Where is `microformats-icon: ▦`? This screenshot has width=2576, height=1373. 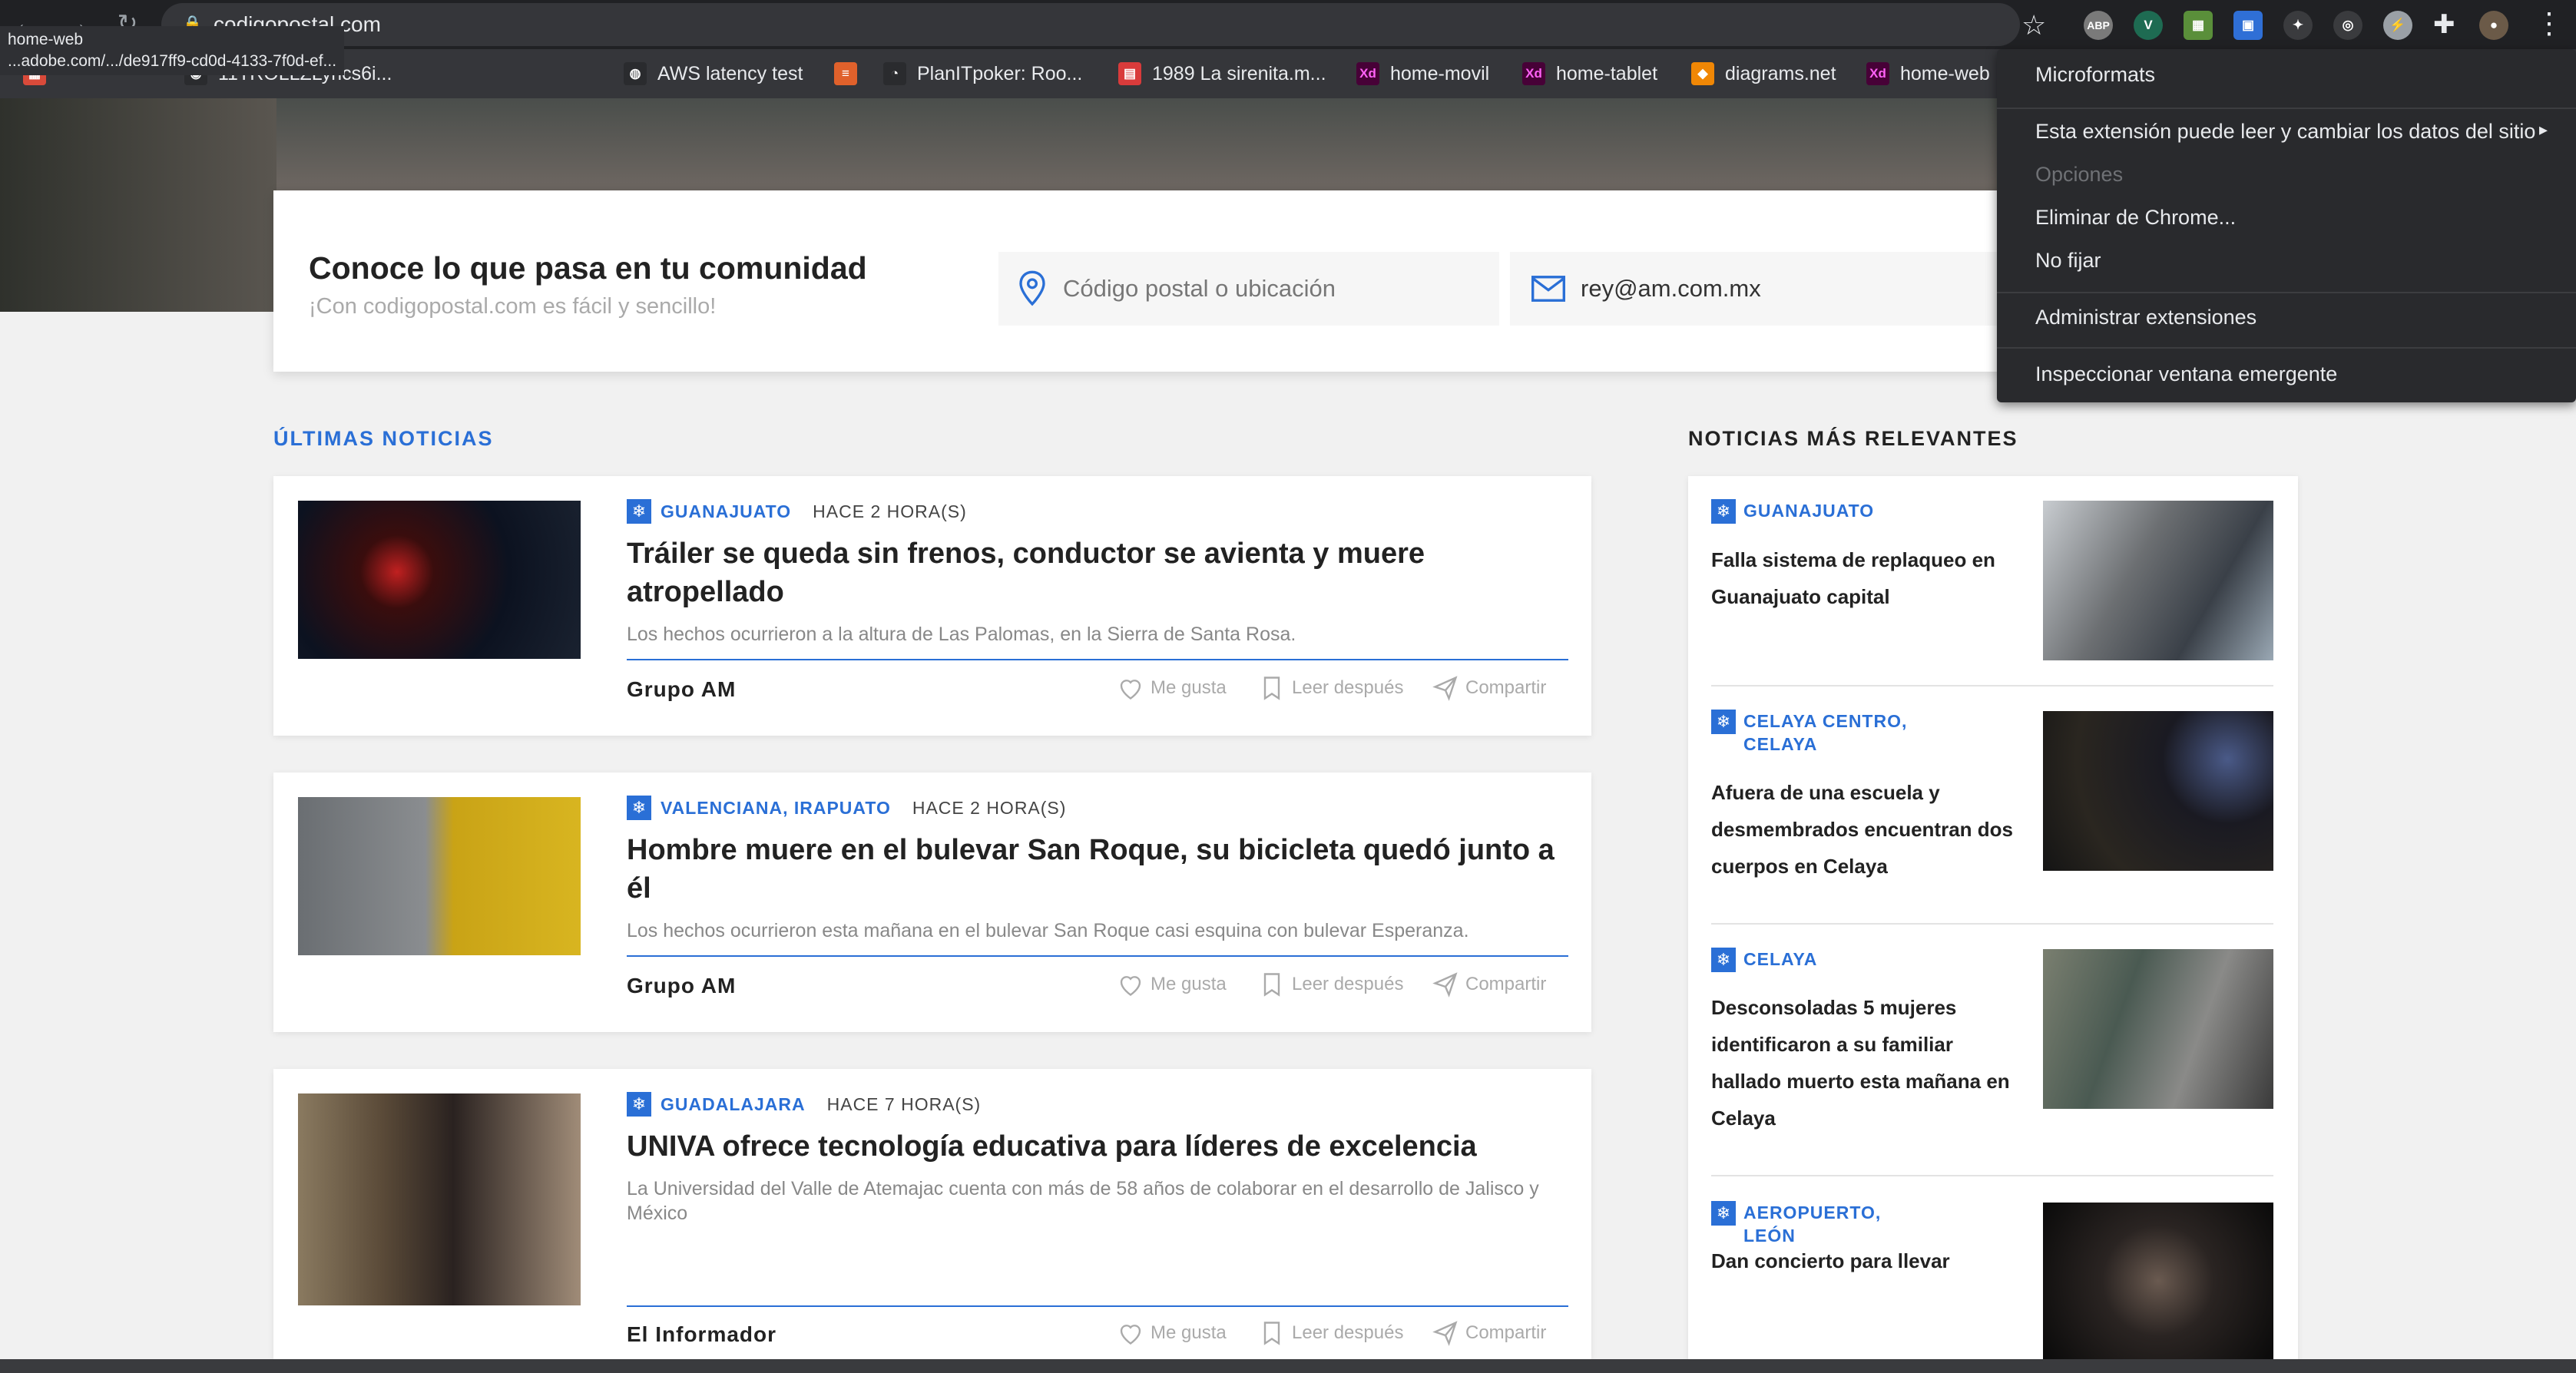
microformats-icon: ▦ is located at coordinates (2198, 25).